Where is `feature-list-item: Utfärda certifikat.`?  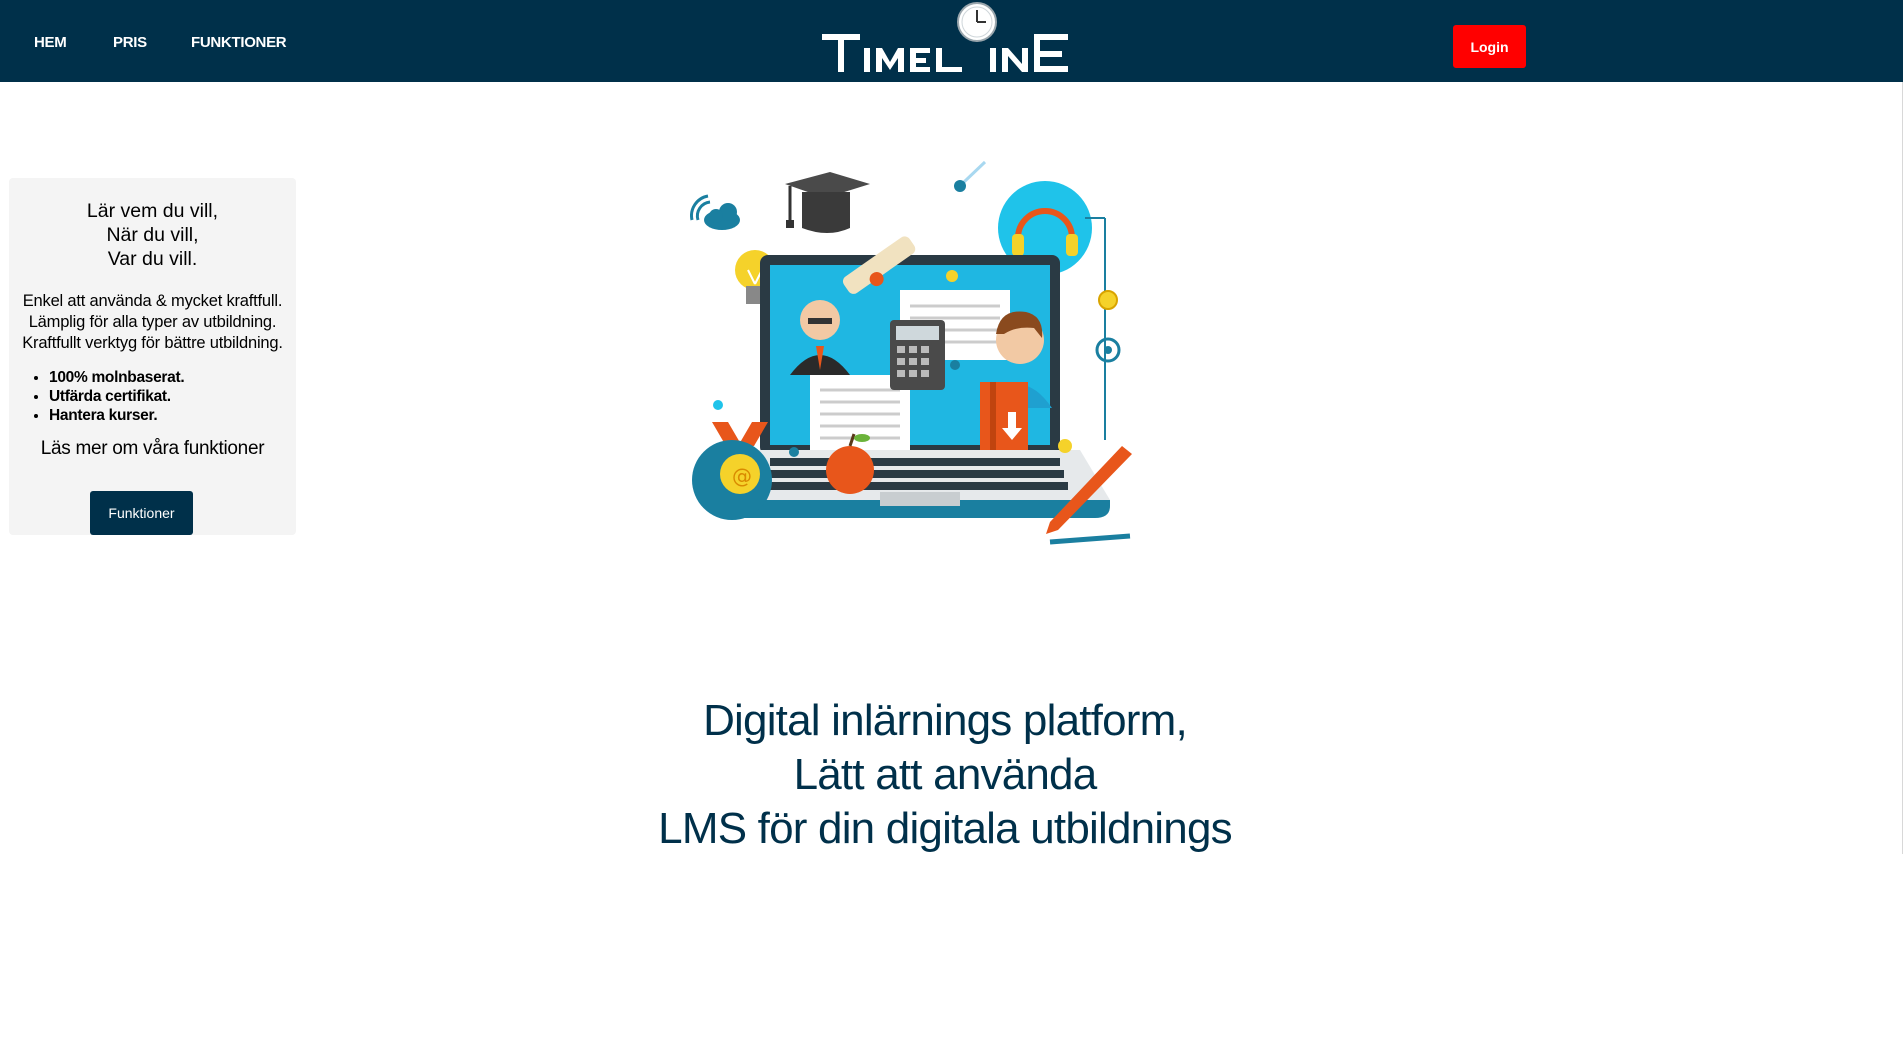 feature-list-item: Utfärda certifikat. is located at coordinates (172, 396).